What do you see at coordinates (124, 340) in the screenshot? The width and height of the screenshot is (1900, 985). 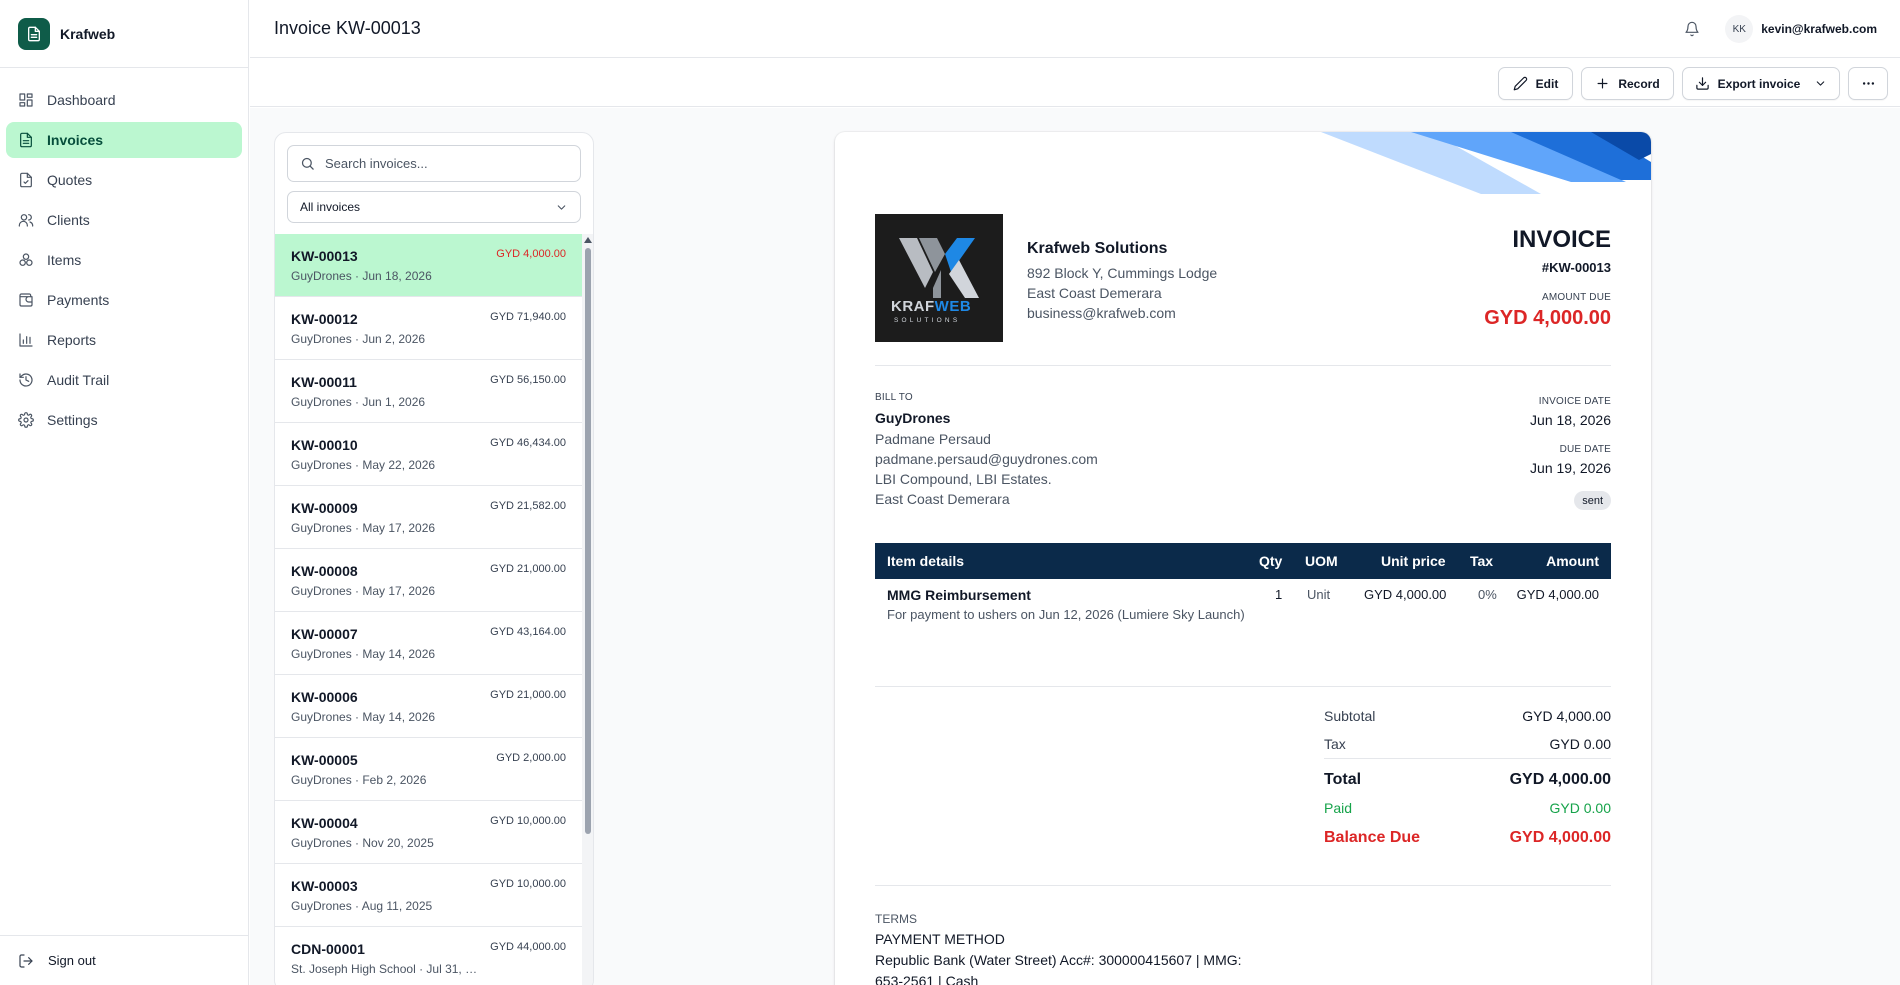 I see `sidebar-item-reports: Reports` at bounding box center [124, 340].